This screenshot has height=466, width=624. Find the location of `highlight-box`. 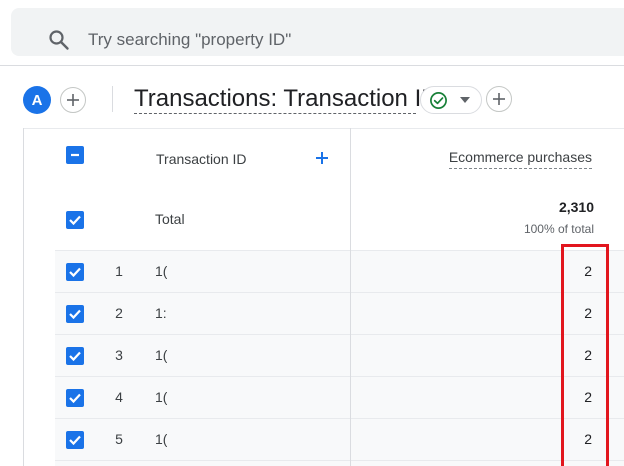

highlight-box is located at coordinates (585, 355).